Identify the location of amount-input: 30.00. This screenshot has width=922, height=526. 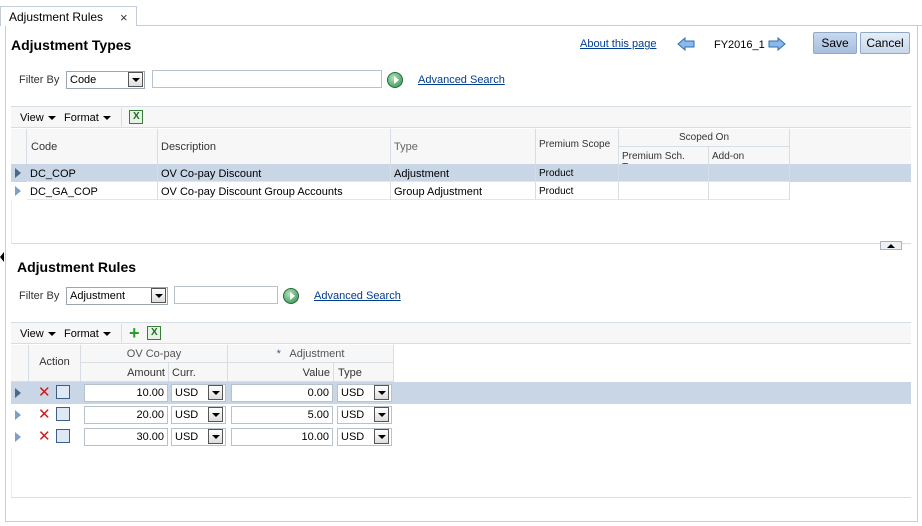
(126, 437).